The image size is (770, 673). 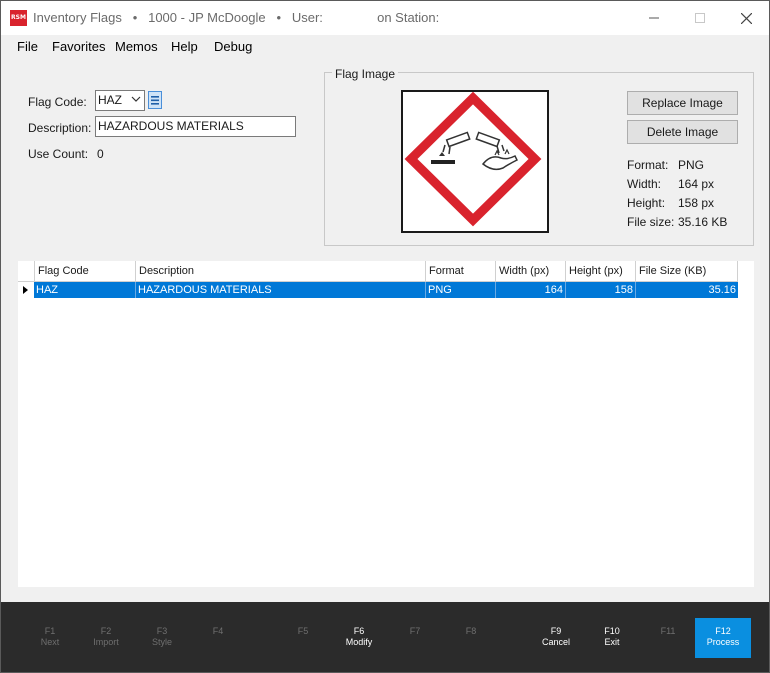 What do you see at coordinates (25, 290) in the screenshot?
I see `row-pointer-icon` at bounding box center [25, 290].